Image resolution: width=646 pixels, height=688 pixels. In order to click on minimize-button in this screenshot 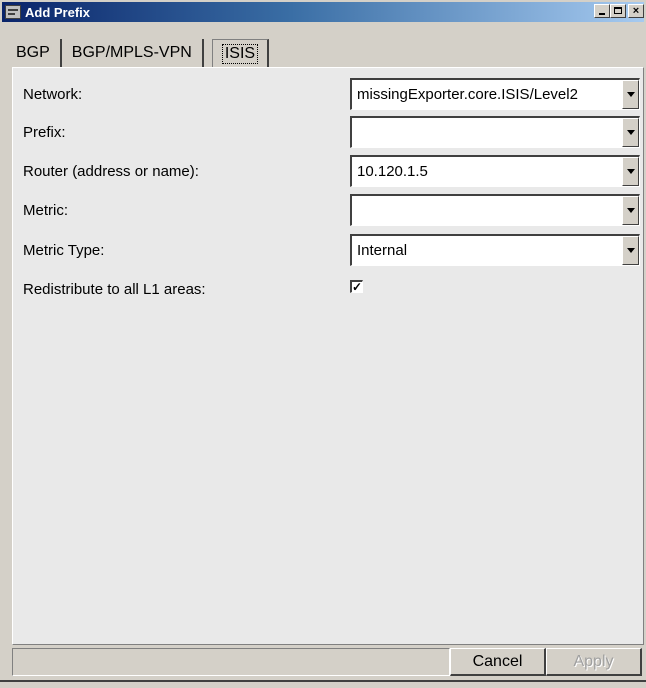, I will do `click(602, 11)`.